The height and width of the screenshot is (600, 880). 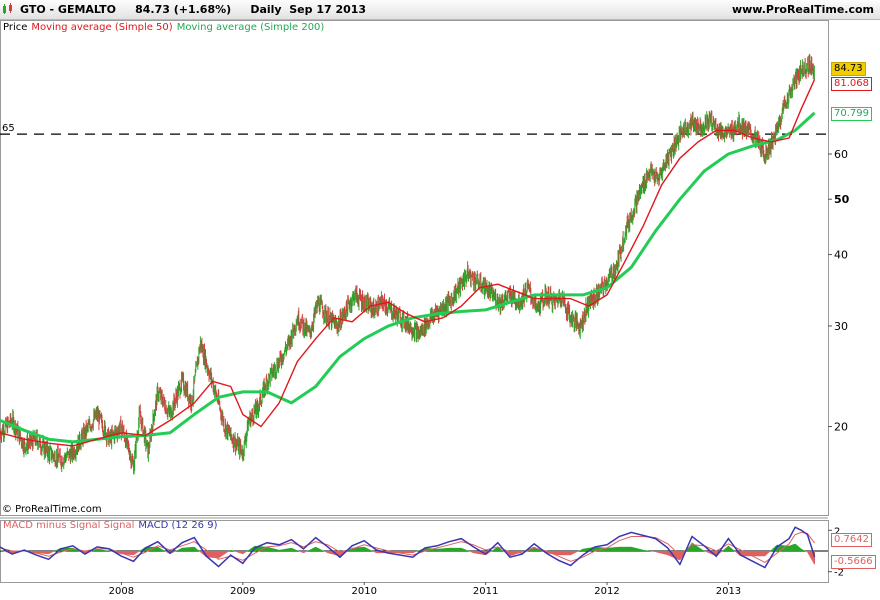 What do you see at coordinates (250, 27) in the screenshot?
I see `legend-ma200: Moving average (Simple 200)` at bounding box center [250, 27].